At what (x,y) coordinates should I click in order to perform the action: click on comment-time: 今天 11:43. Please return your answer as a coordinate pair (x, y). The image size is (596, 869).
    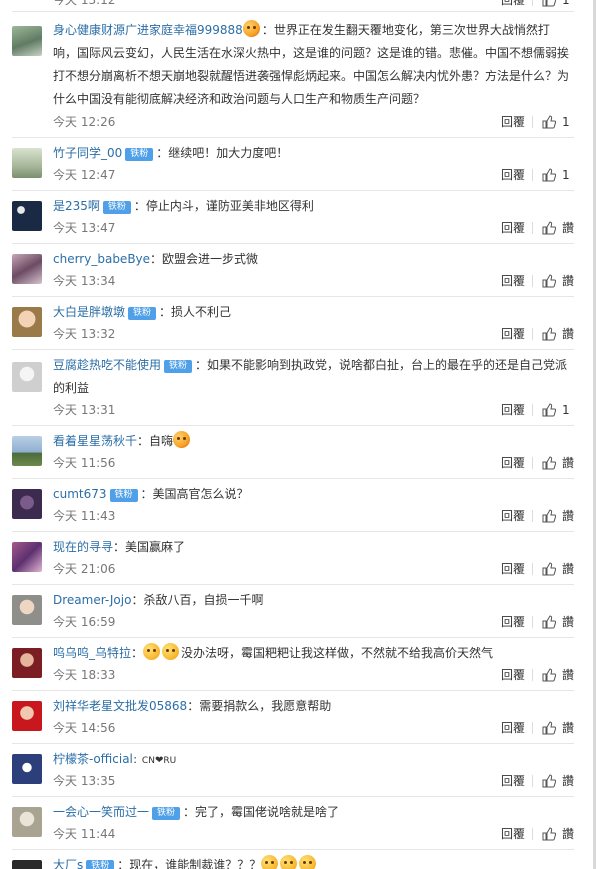
    Looking at the image, I should click on (84, 516).